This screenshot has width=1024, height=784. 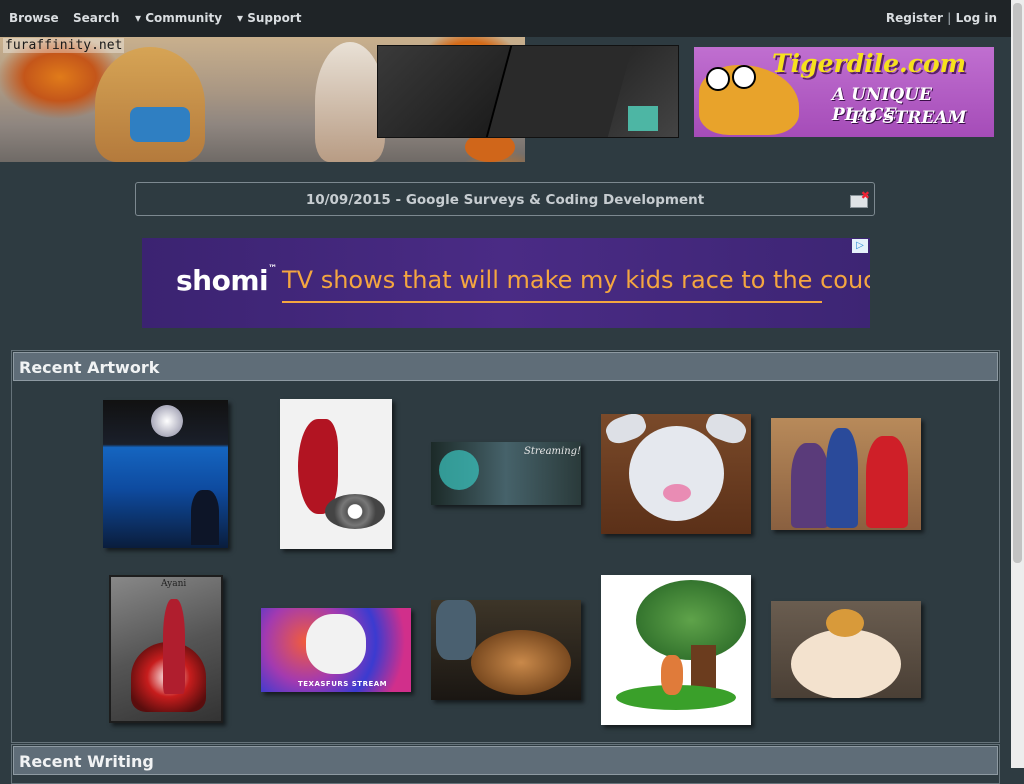 I want to click on fur-shape, so click(x=521, y=662).